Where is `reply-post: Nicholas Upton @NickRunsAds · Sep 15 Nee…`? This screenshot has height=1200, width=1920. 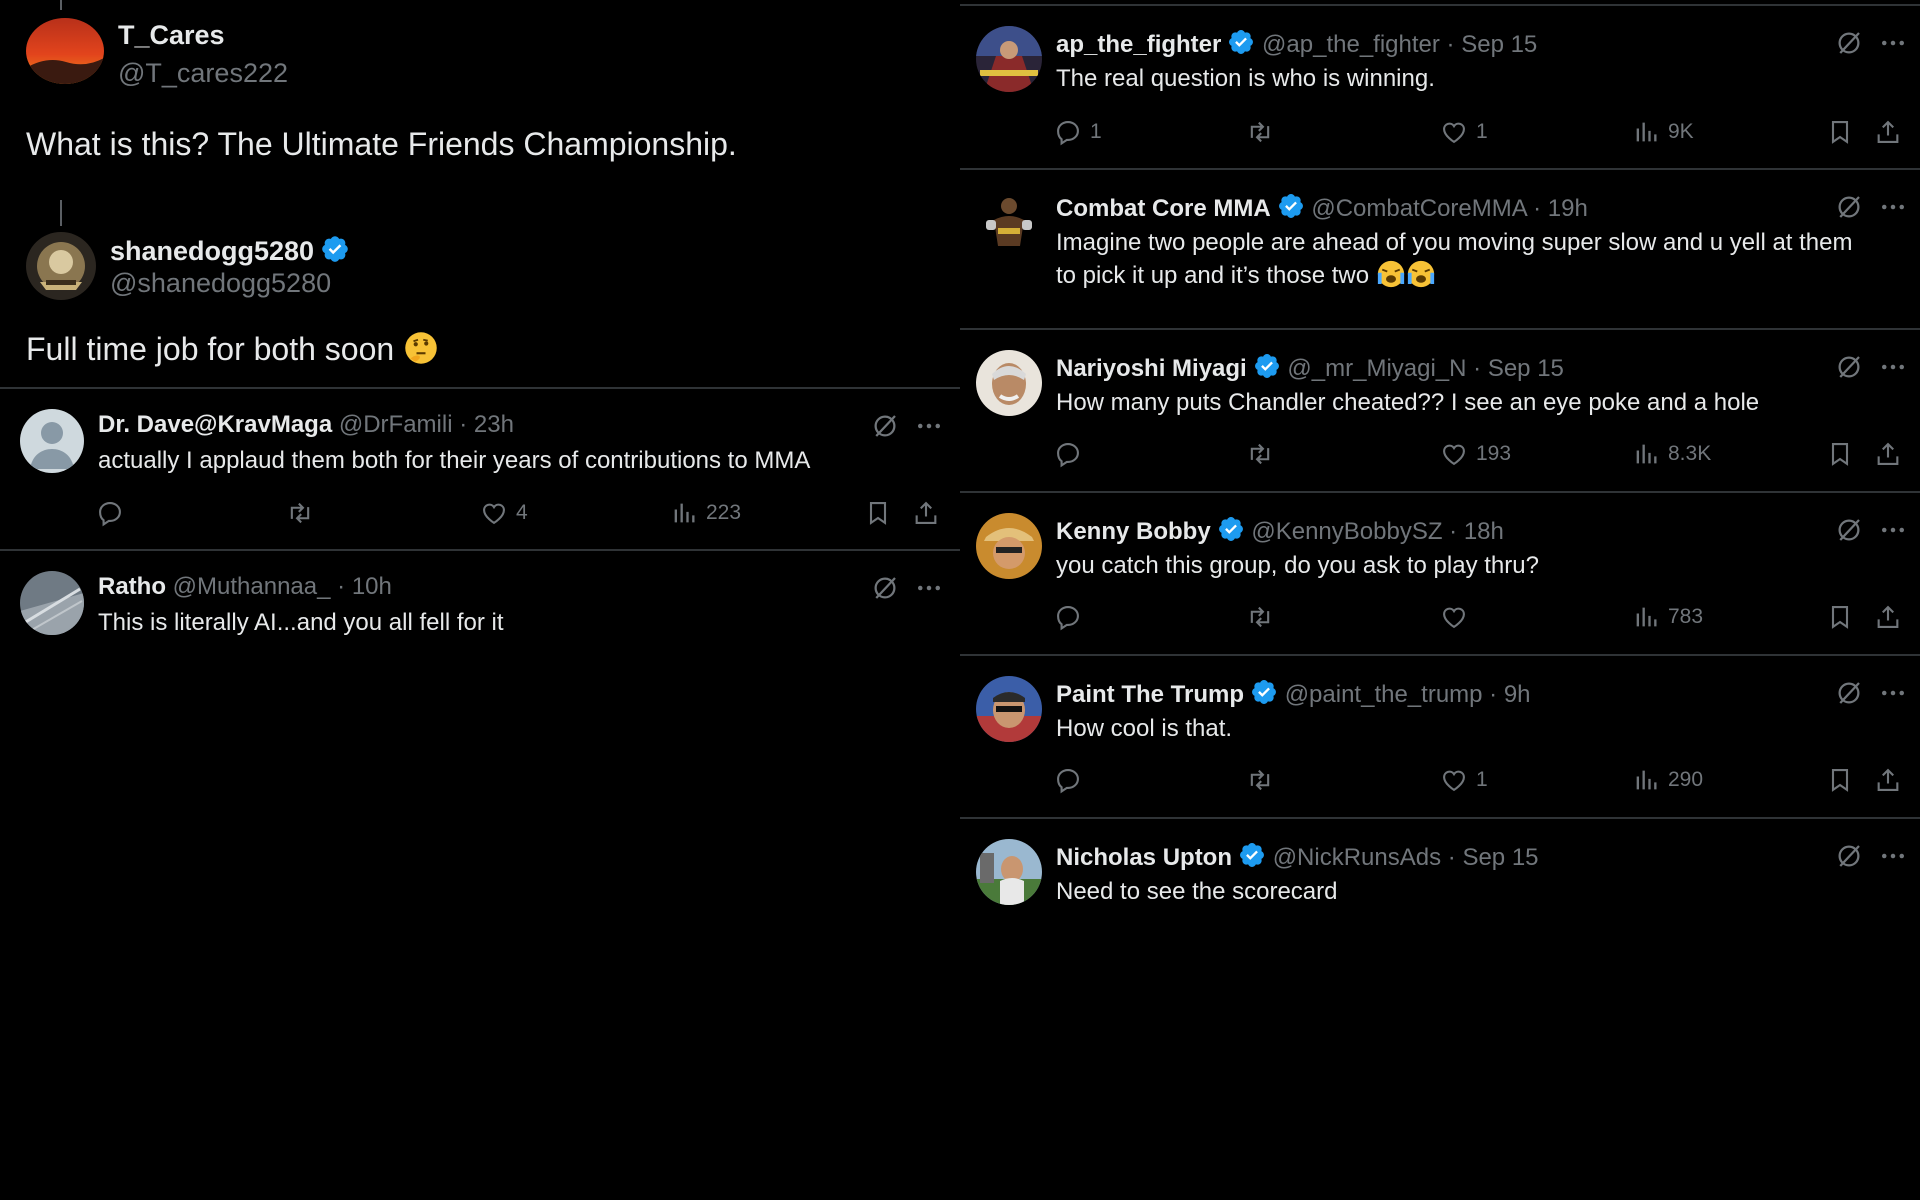 reply-post: Nicholas Upton @NickRunsAds · Sep 15 Nee… is located at coordinates (1440, 869).